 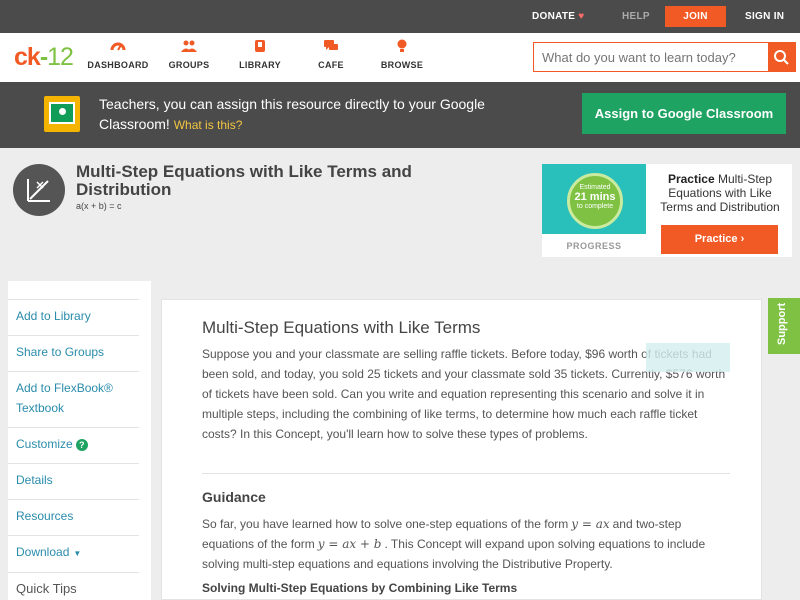 What do you see at coordinates (684, 113) in the screenshot?
I see `assign-google-classroom-button: Assign to Google Classroom` at bounding box center [684, 113].